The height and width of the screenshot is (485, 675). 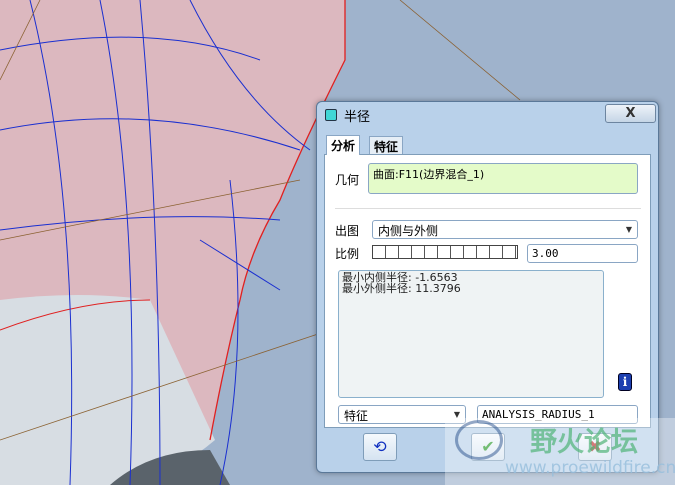 What do you see at coordinates (347, 254) in the screenshot?
I see `scale-label: 比例` at bounding box center [347, 254].